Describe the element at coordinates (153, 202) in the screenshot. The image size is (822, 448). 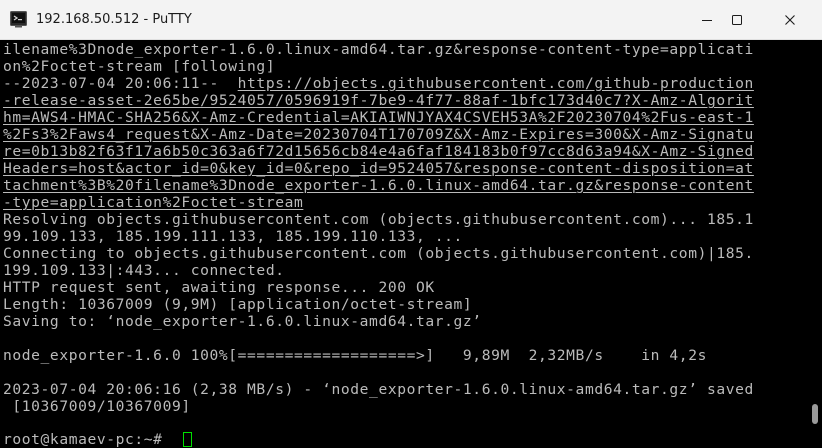
I see `url-line: -type=application%2Foctet-stream` at that location.